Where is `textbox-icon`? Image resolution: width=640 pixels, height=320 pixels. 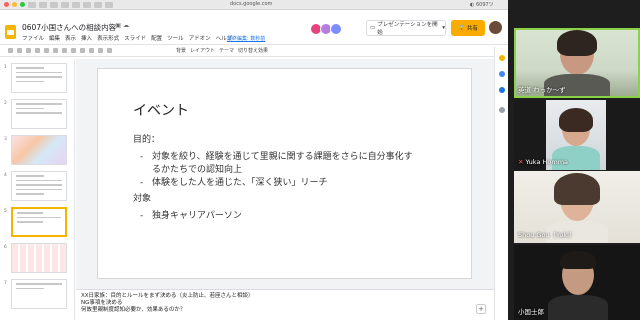 textbox-icon is located at coordinates (73, 50).